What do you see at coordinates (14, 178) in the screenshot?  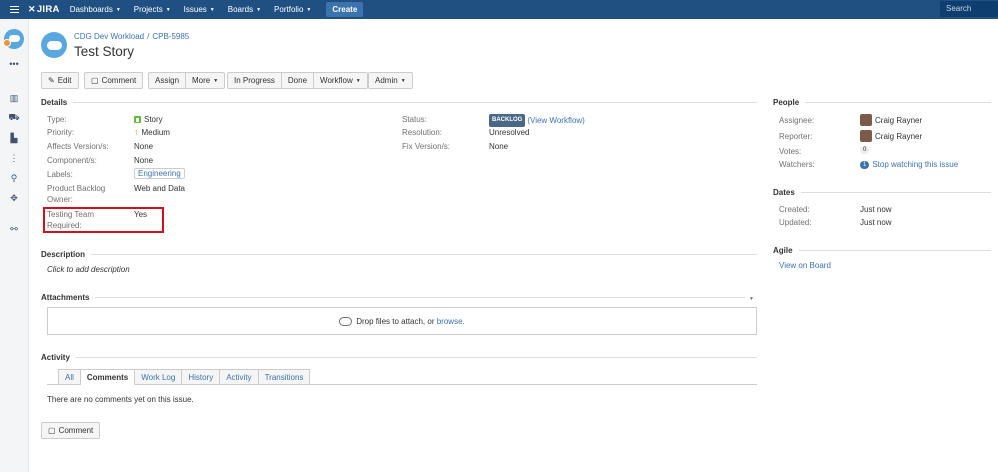 I see `issues-search-icon: ⚲` at bounding box center [14, 178].